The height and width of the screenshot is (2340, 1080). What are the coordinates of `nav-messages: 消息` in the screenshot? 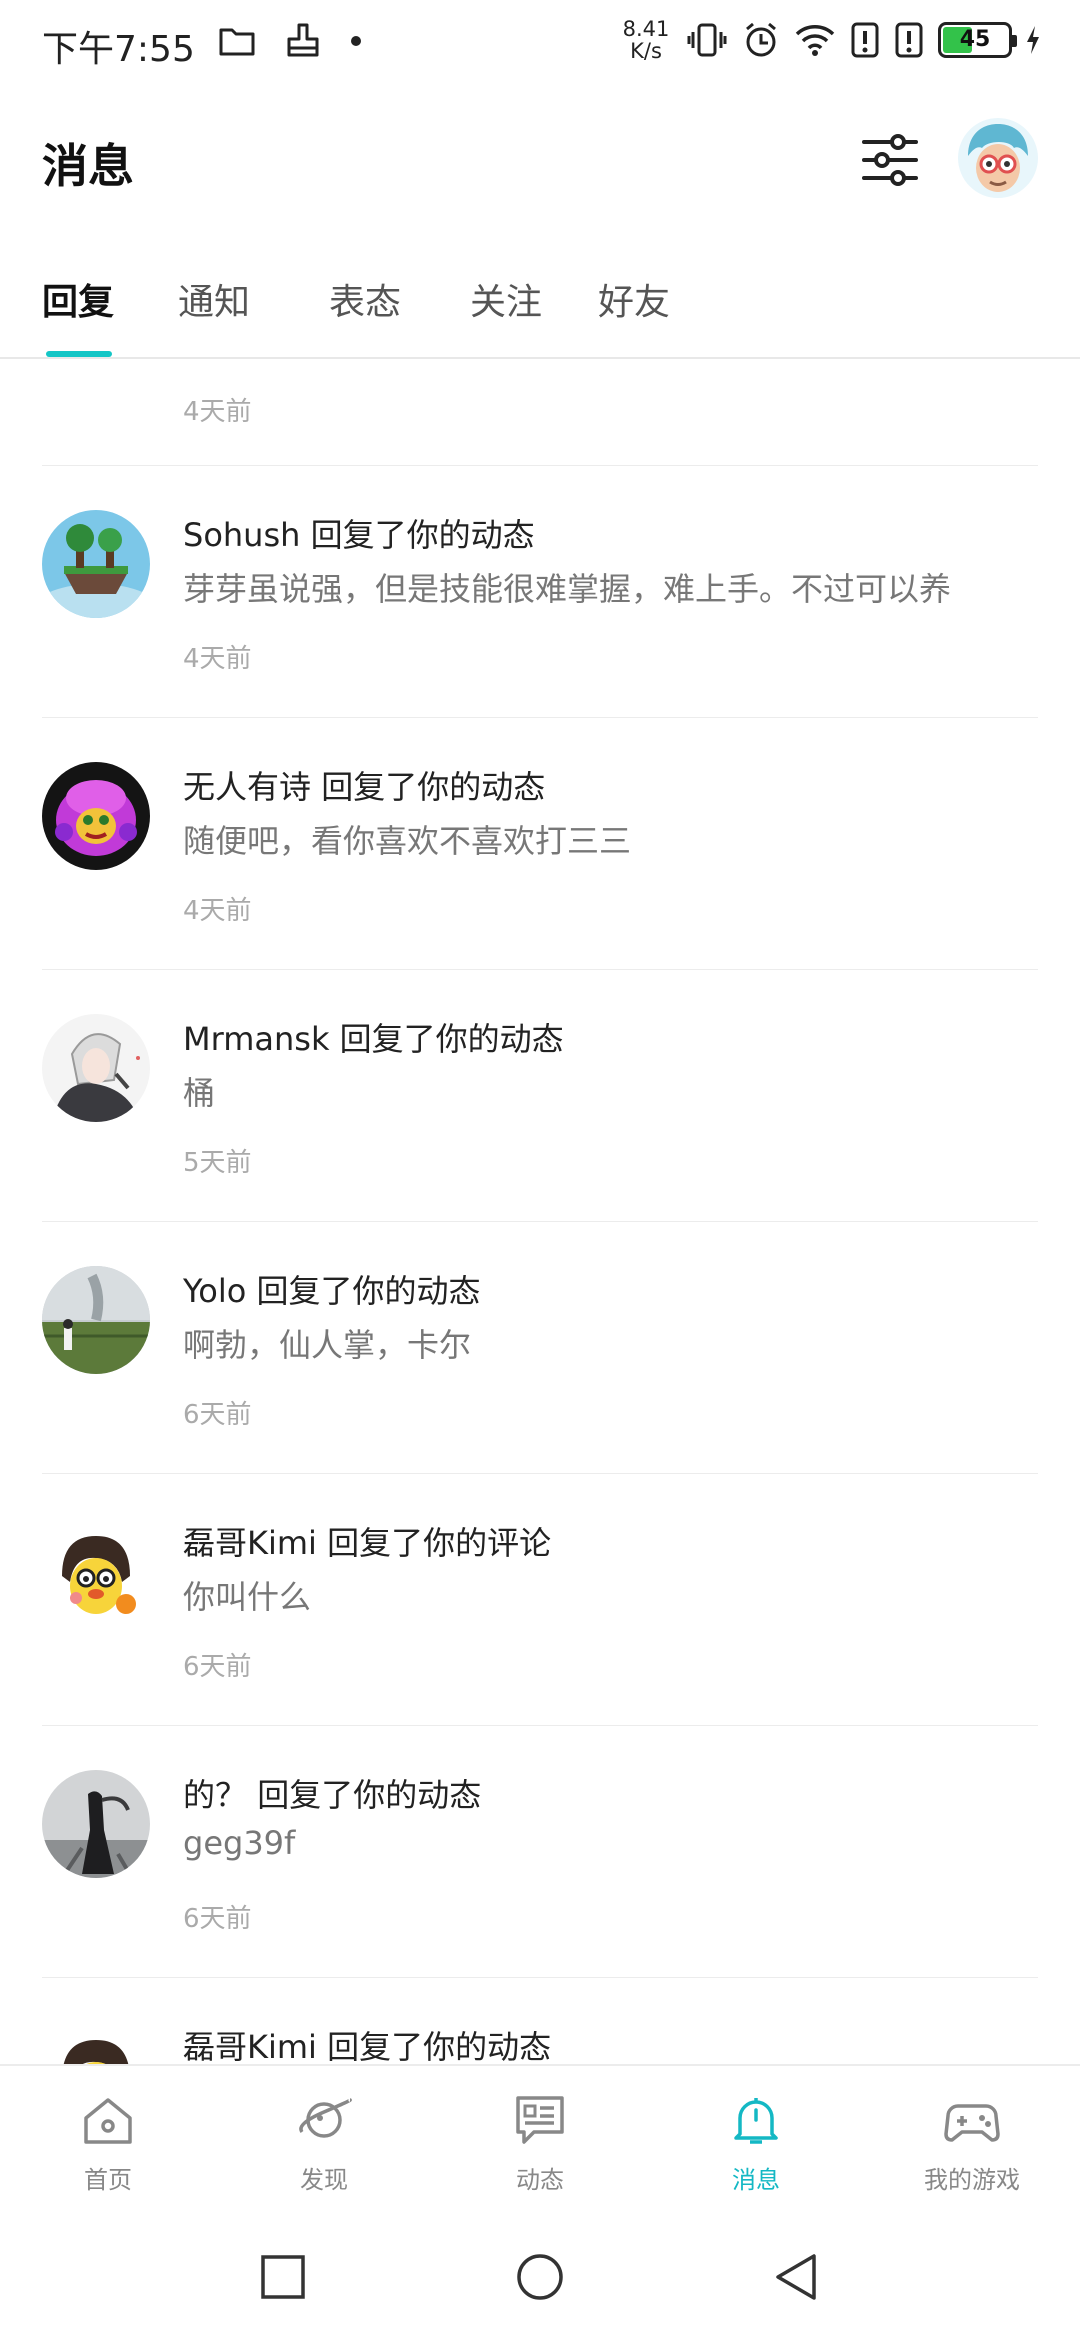 It's located at (756, 2140).